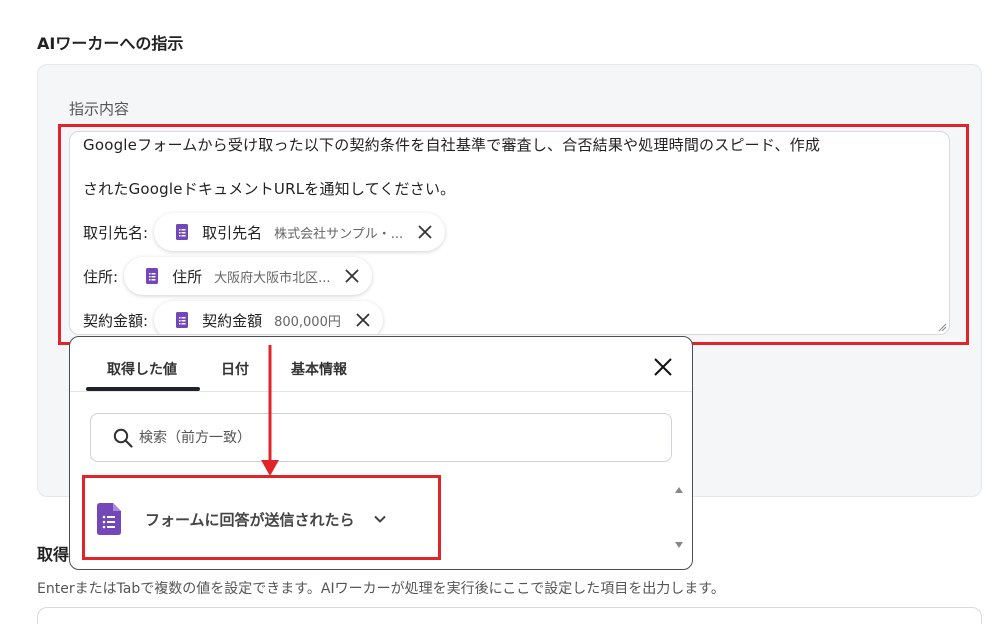  What do you see at coordinates (679, 545) in the screenshot?
I see `scroll-down-arrow` at bounding box center [679, 545].